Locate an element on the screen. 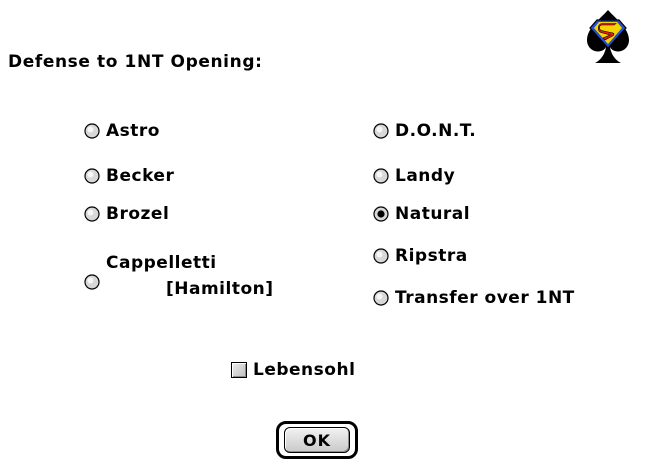  radio-label: Brozel is located at coordinates (138, 214).